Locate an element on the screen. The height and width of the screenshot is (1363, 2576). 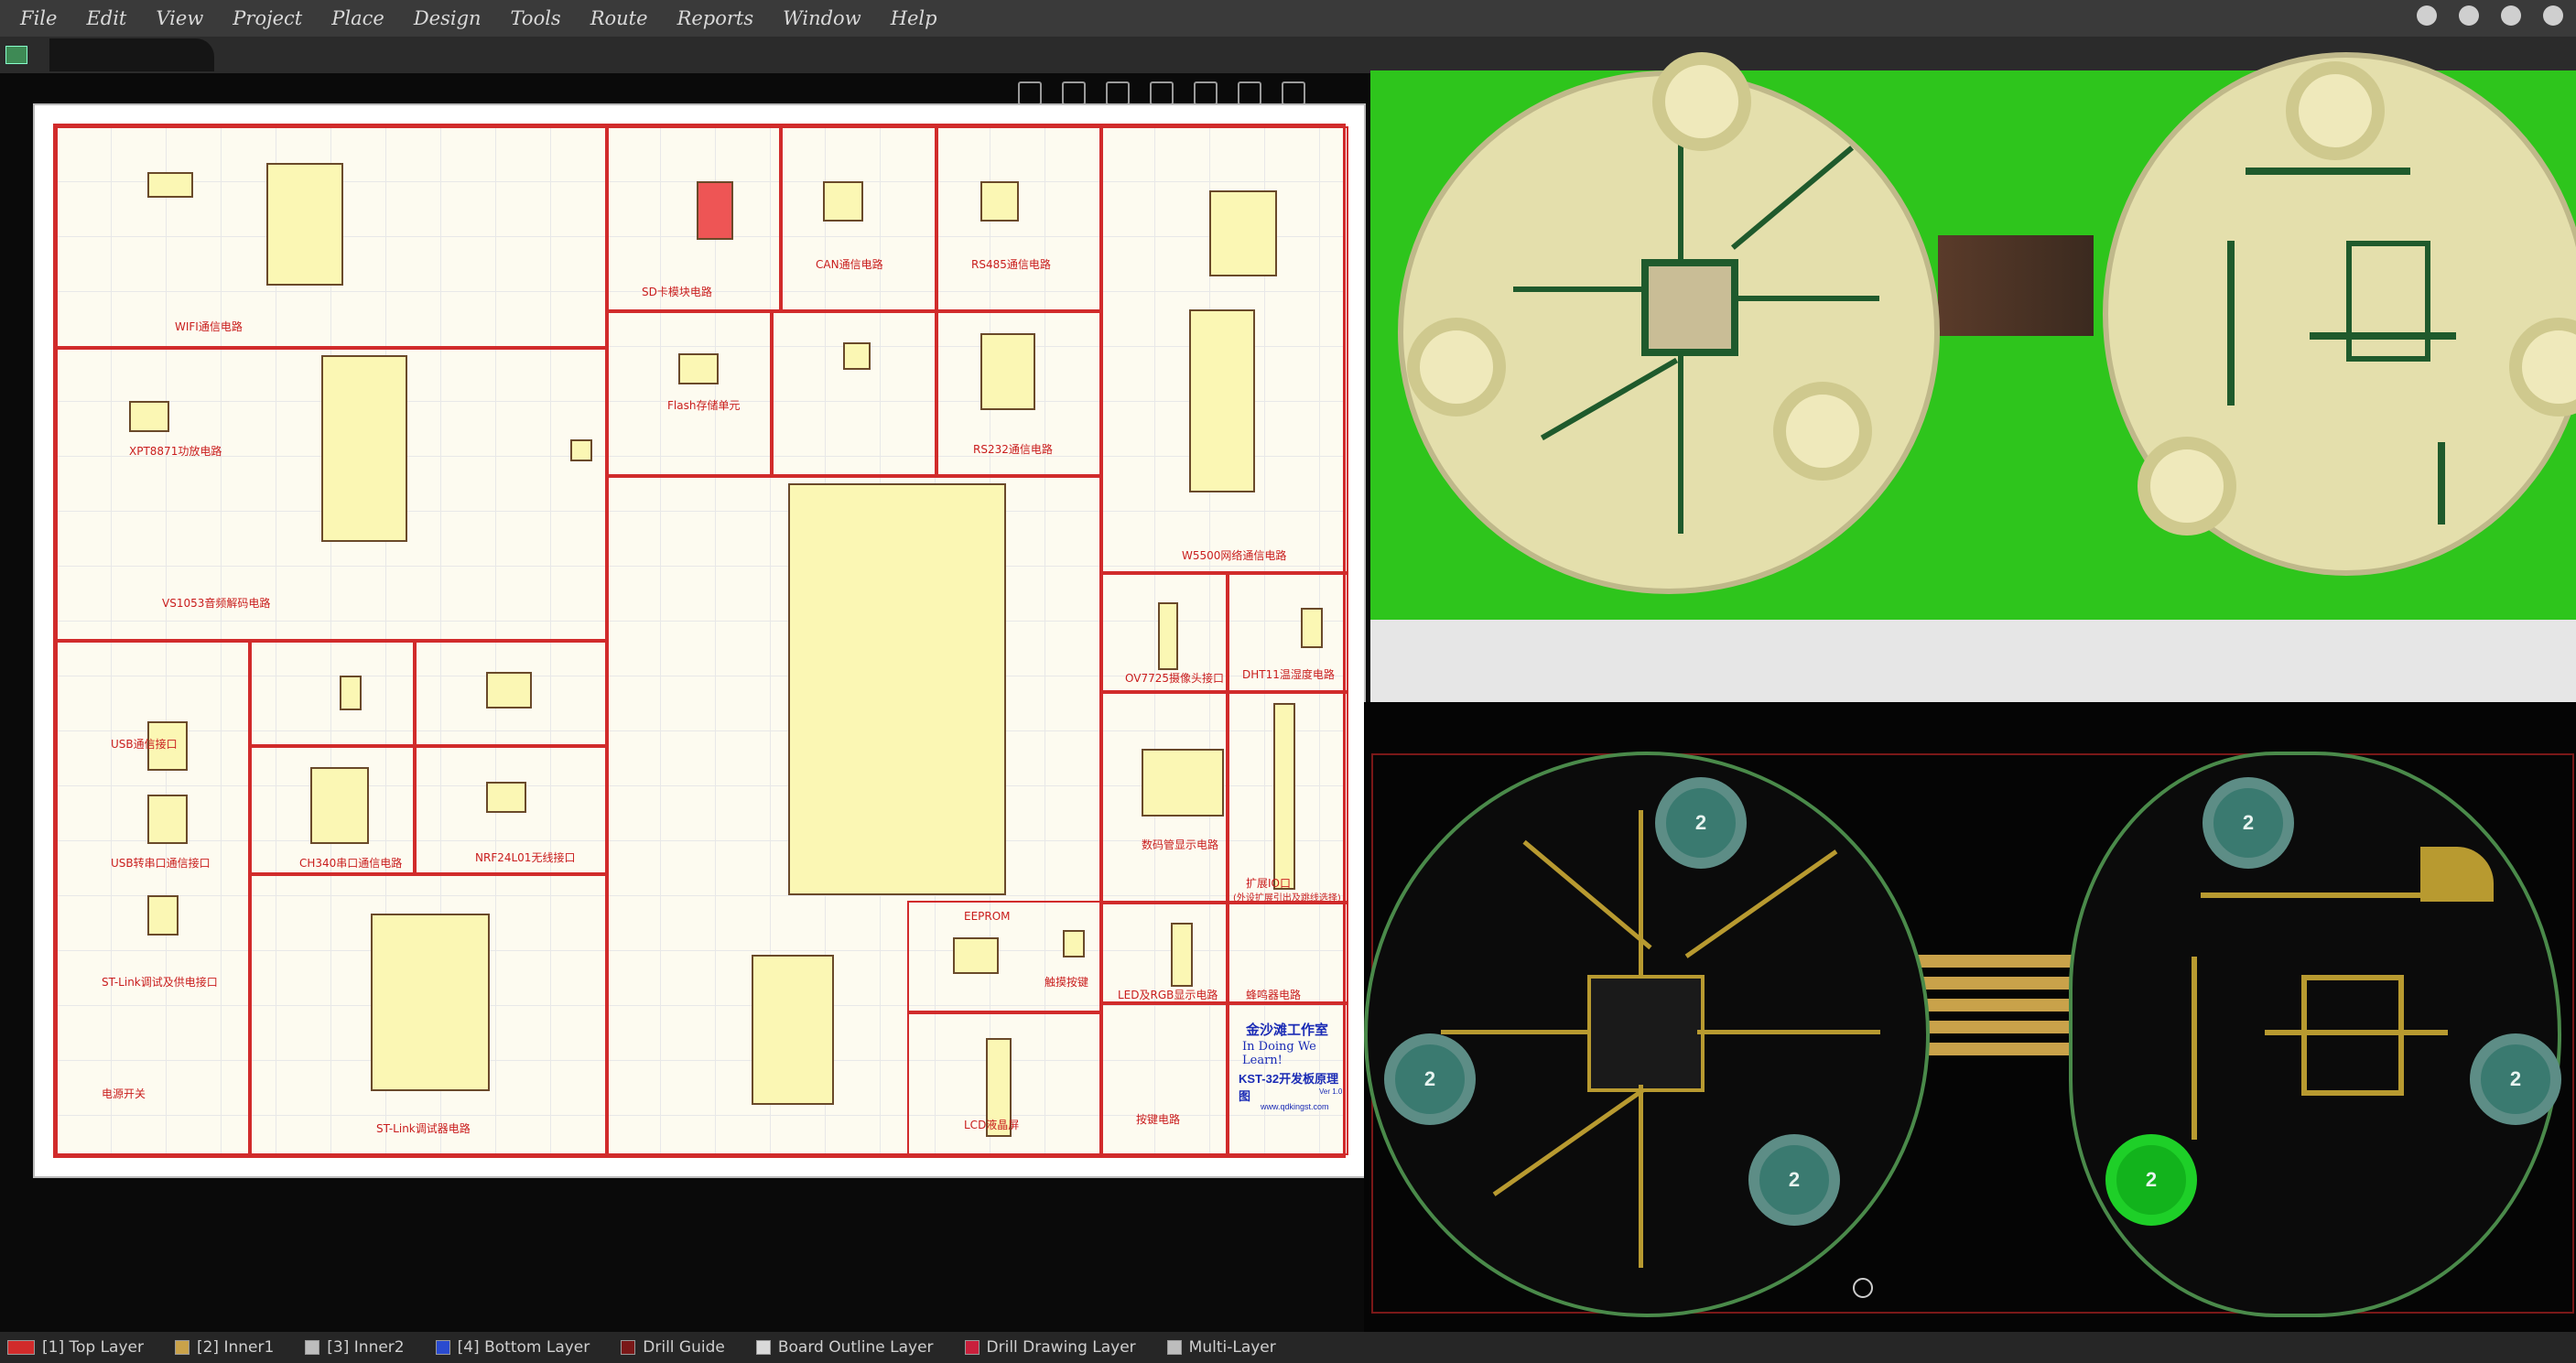
route-icon is located at coordinates (1074, 93).